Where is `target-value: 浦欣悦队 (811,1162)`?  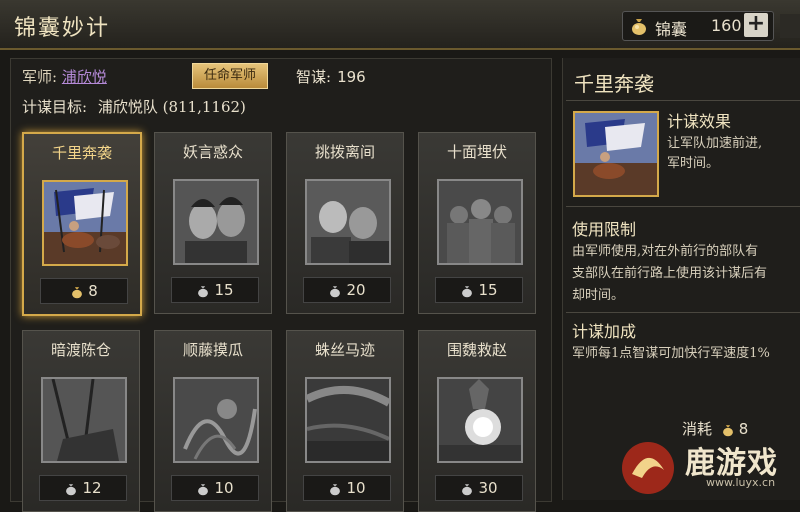
target-value: 浦欣悦队 (811,1162) is located at coordinates (171, 107).